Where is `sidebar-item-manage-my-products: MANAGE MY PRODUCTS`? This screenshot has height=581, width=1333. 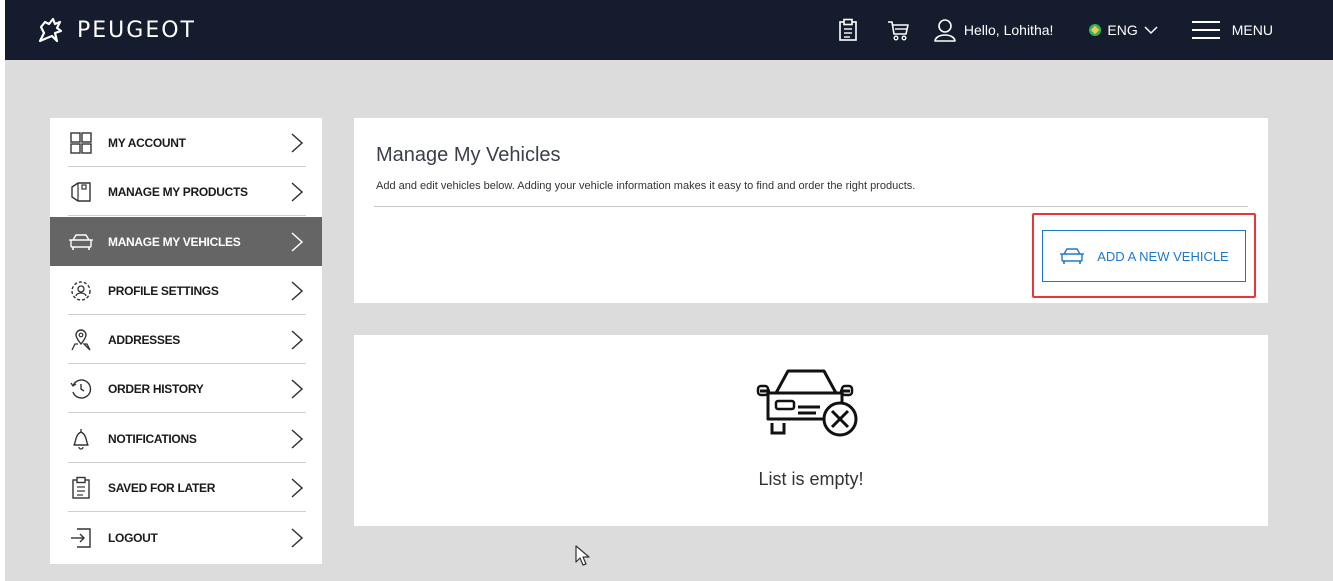 sidebar-item-manage-my-products: MANAGE MY PRODUCTS is located at coordinates (186, 191).